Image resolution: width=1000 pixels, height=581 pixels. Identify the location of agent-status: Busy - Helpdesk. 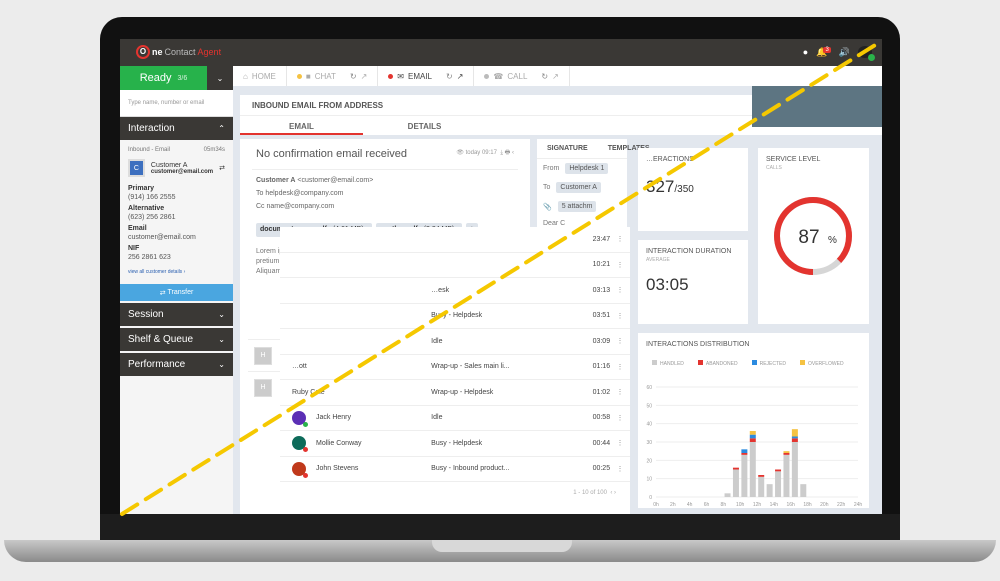
(457, 443).